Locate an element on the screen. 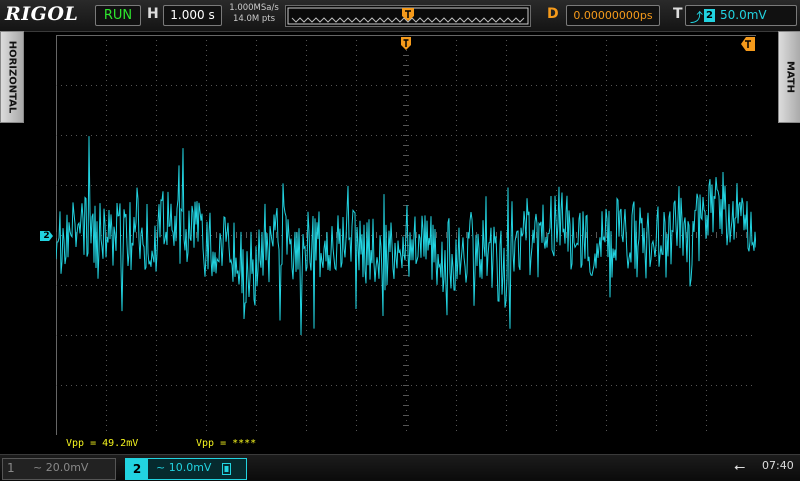 Image resolution: width=800 pixels, height=481 pixels. trigger-position-icon is located at coordinates (408, 14).